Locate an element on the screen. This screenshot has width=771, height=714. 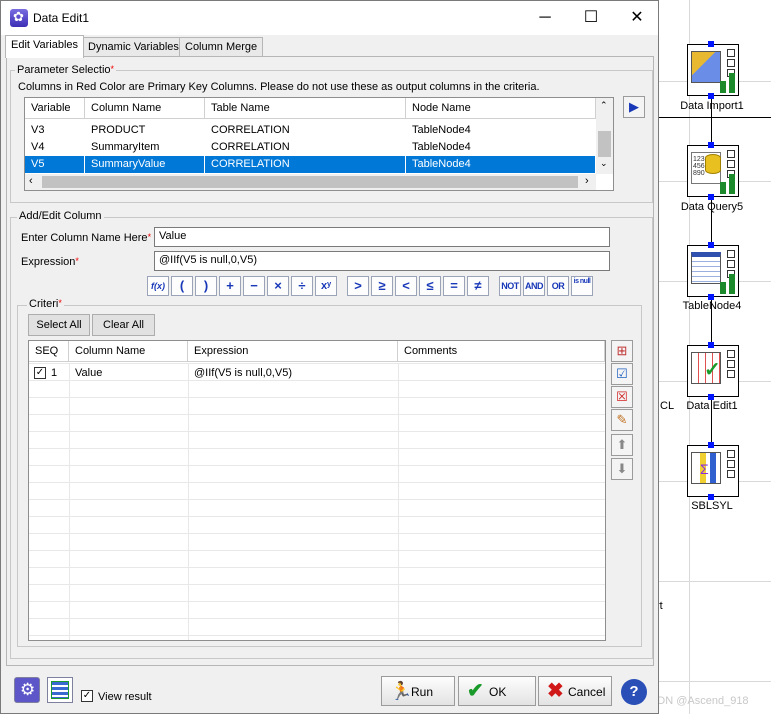
move-up-button: ⬆ is located at coordinates (622, 445).